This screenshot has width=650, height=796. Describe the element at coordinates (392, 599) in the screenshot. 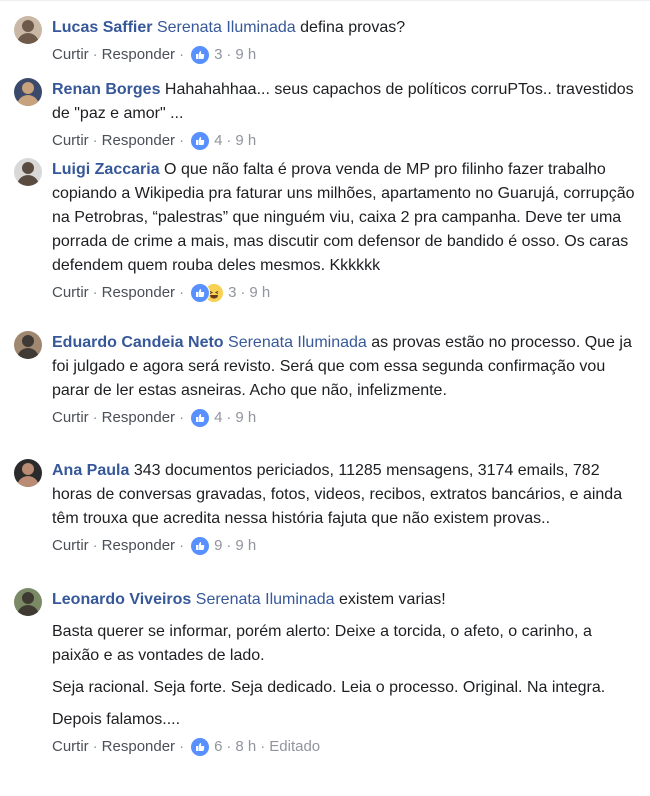

I see `comment-body: existem varias!` at that location.